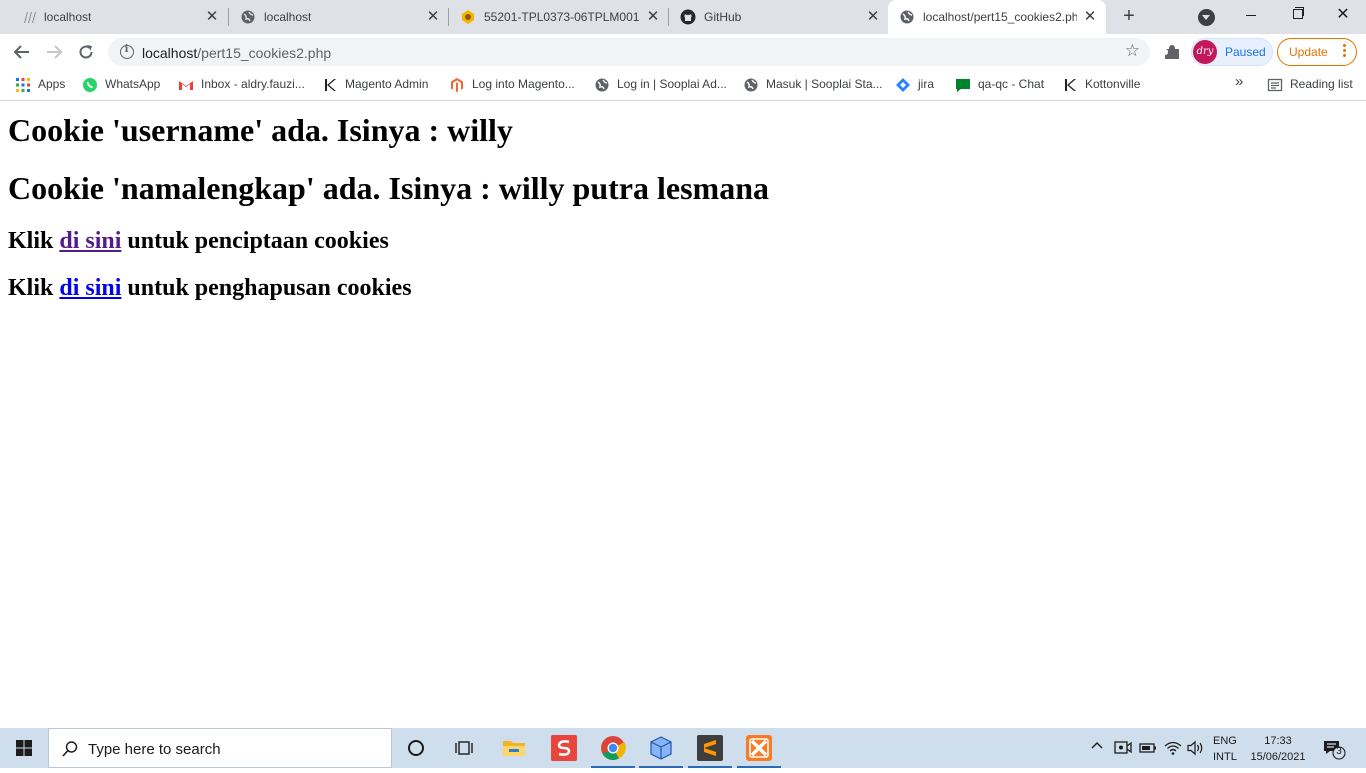 This screenshot has width=1366, height=773. I want to click on back-button, so click(22, 52).